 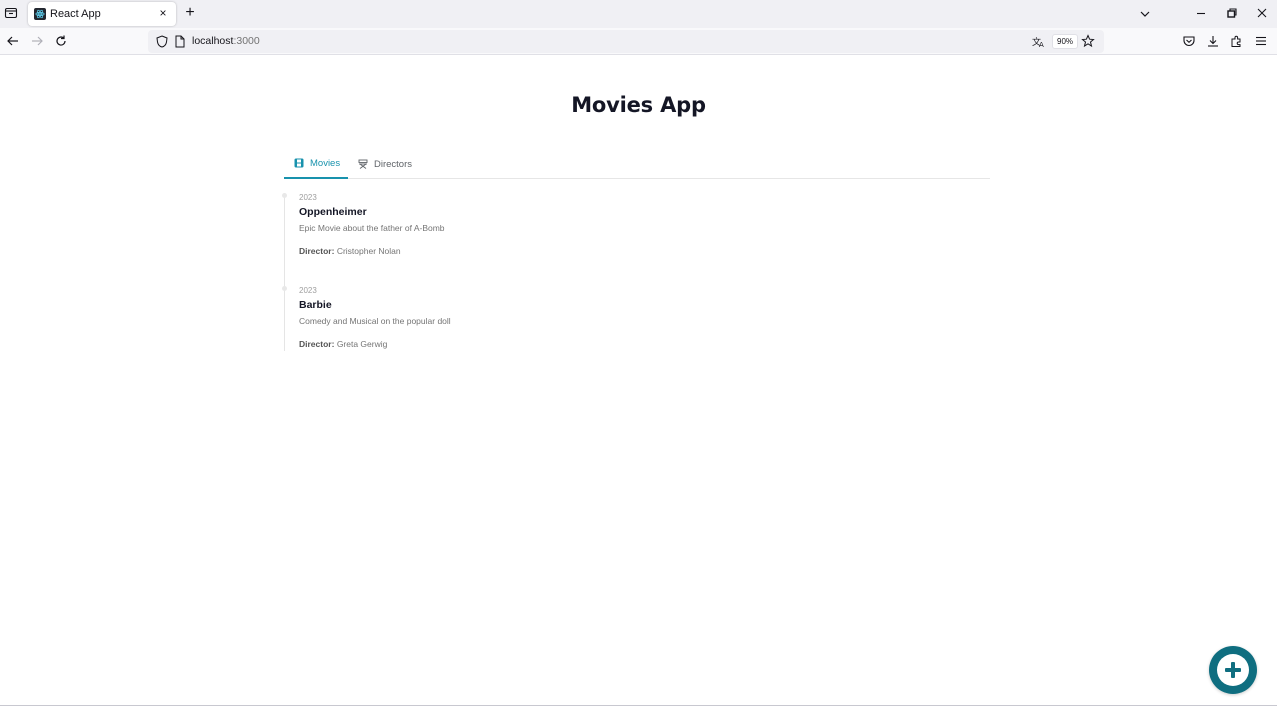 I want to click on close-window-icon, so click(x=1262, y=13).